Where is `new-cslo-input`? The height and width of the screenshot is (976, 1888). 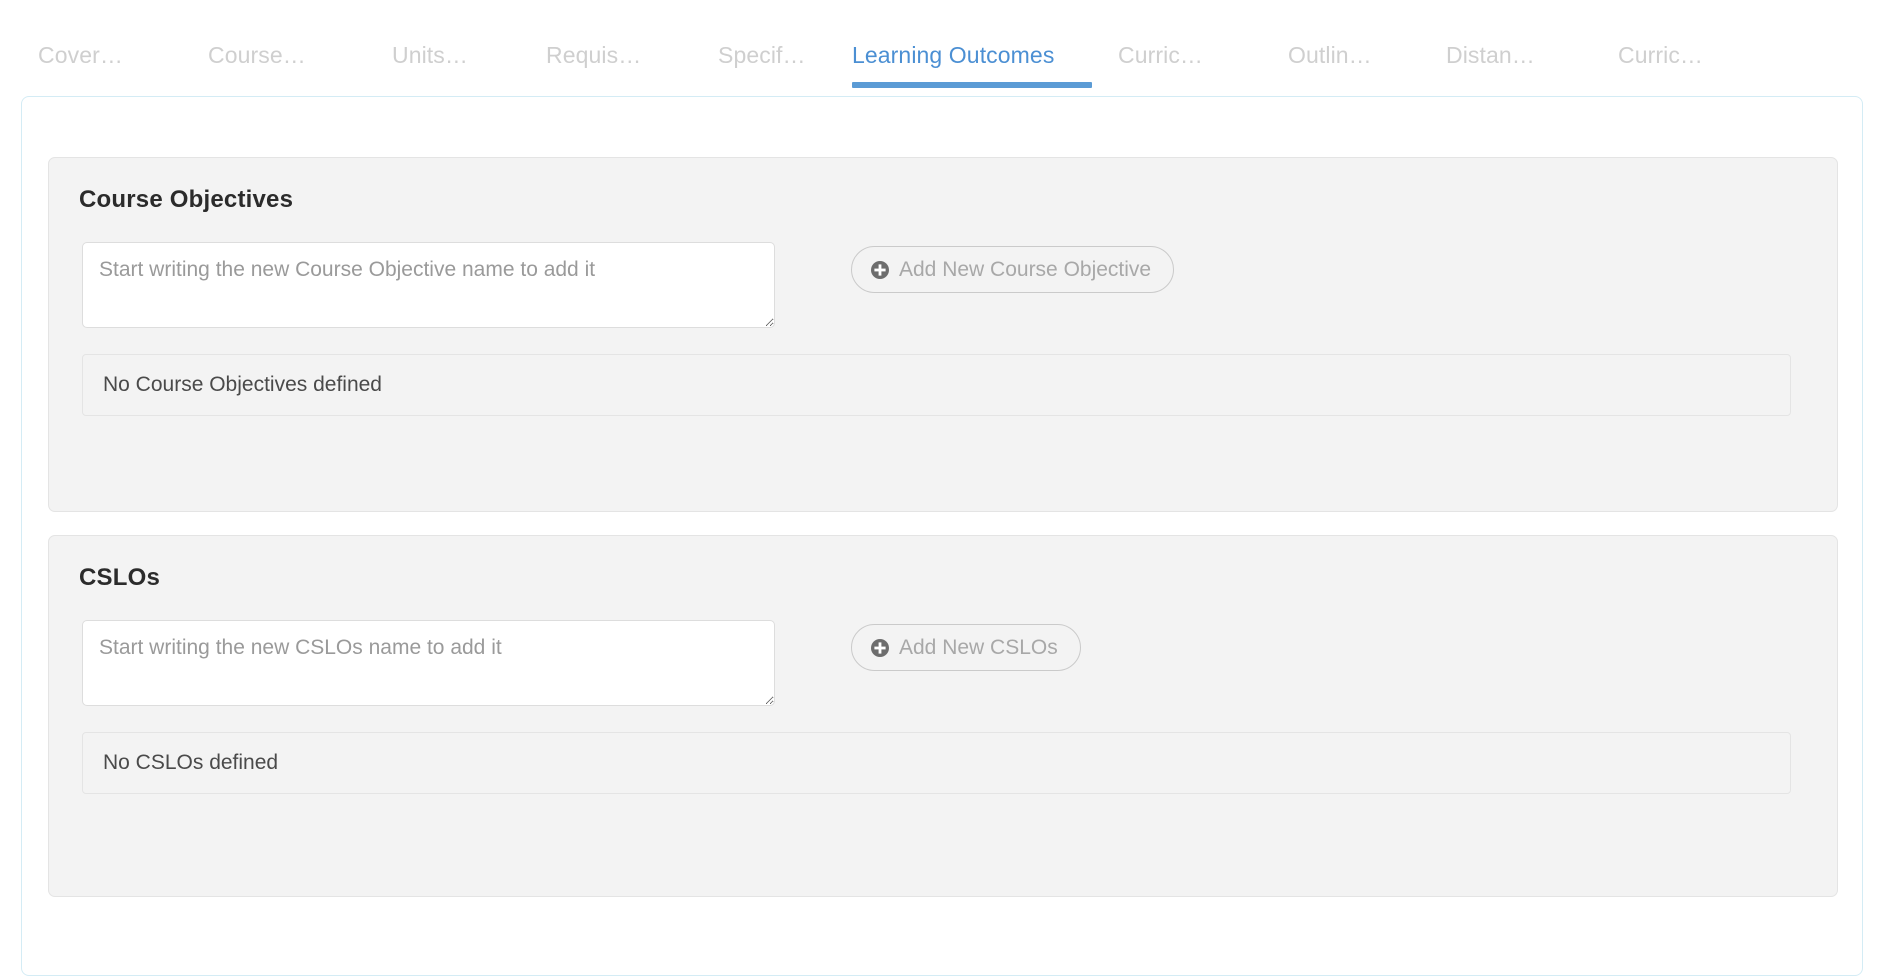 new-cslo-input is located at coordinates (428, 663).